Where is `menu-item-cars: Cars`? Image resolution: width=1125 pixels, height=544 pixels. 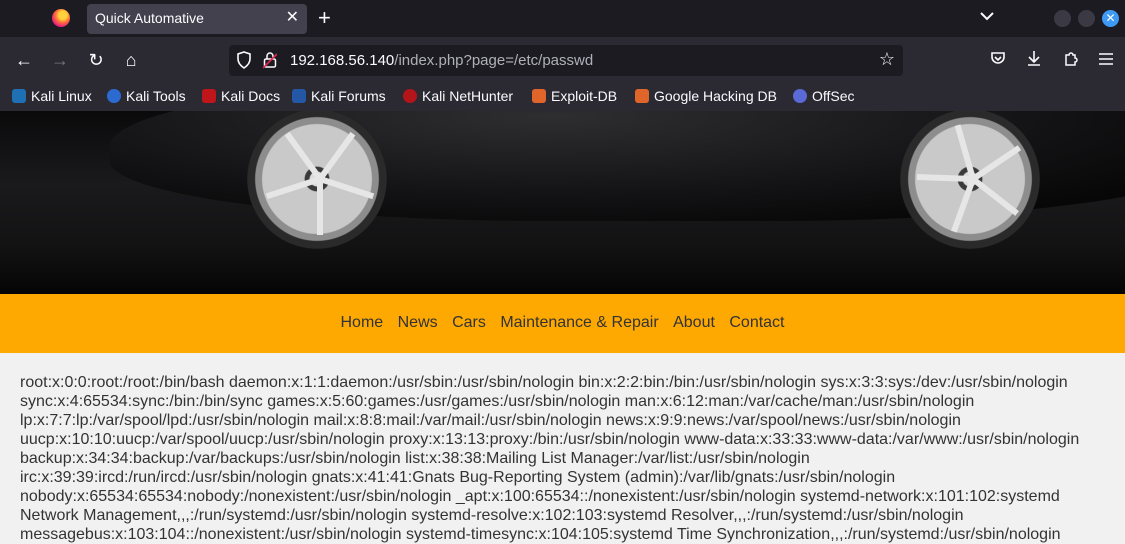 menu-item-cars: Cars is located at coordinates (469, 323).